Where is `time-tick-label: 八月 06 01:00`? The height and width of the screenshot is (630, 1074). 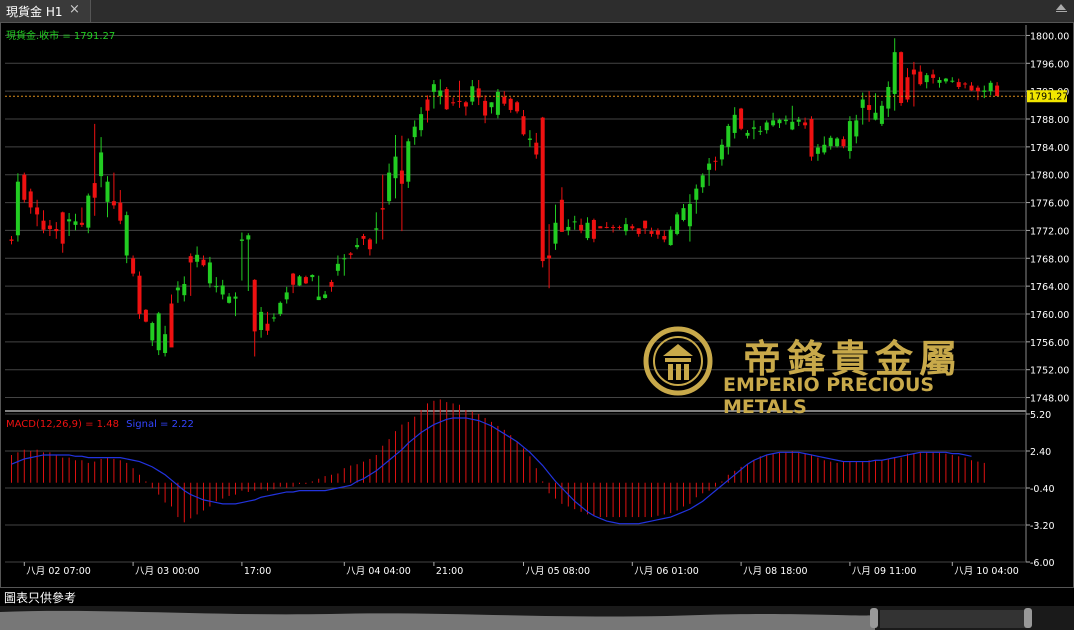
time-tick-label: 八月 06 01:00 is located at coordinates (666, 571).